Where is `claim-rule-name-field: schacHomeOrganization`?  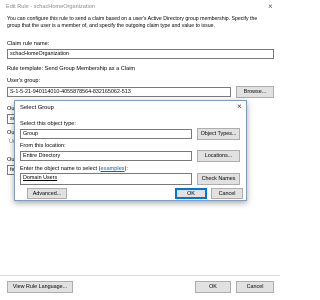 claim-rule-name-field: schacHomeOrganization is located at coordinates (140, 54).